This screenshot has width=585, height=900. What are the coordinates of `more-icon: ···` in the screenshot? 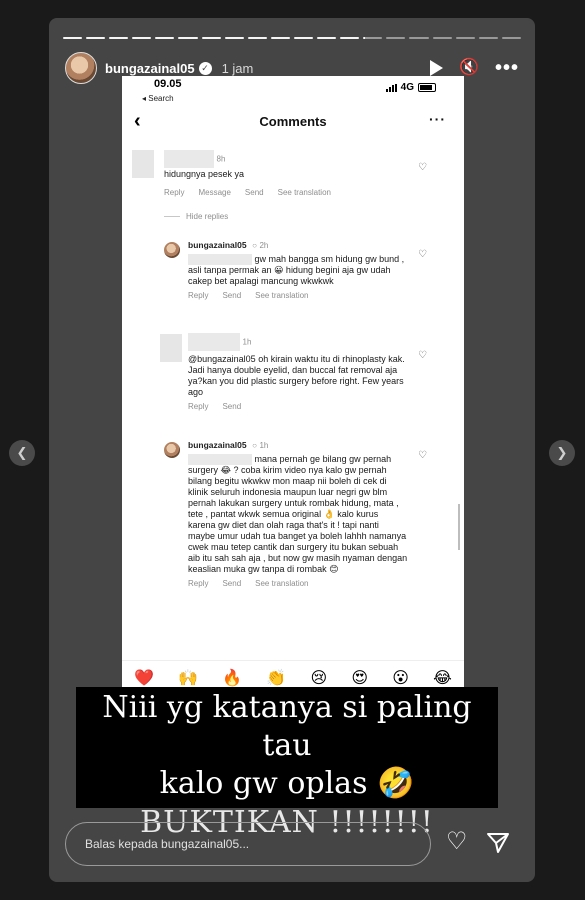 It's located at (437, 119).